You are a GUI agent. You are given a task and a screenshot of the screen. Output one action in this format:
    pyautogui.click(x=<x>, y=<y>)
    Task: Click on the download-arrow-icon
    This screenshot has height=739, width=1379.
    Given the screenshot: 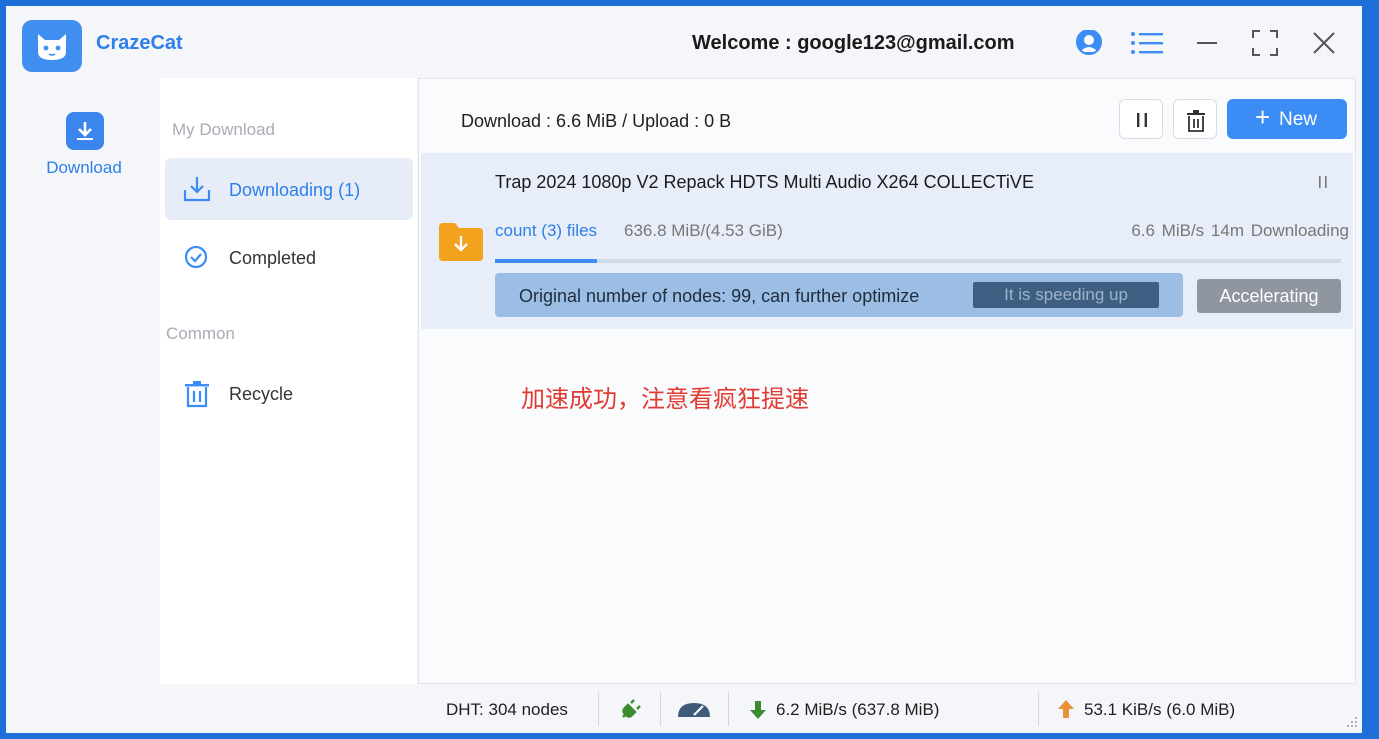 What is the action you would take?
    pyautogui.click(x=758, y=710)
    